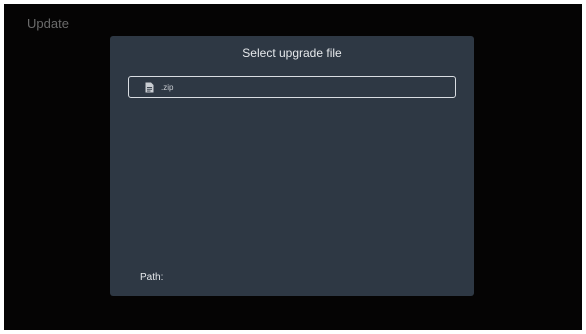 This screenshot has height=334, width=586. What do you see at coordinates (152, 277) in the screenshot?
I see `path-label: Path:` at bounding box center [152, 277].